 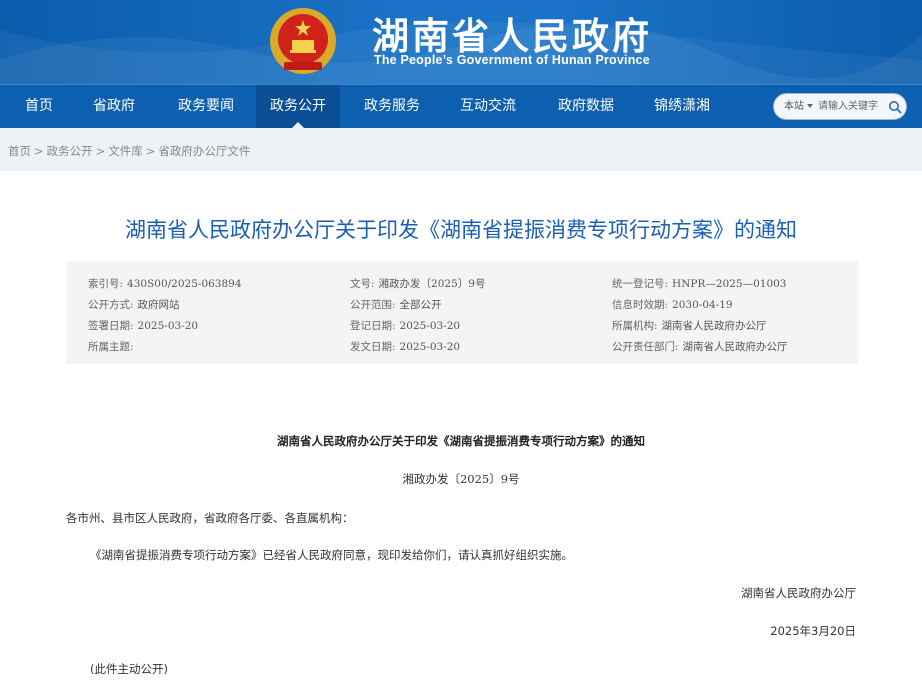 What do you see at coordinates (70, 151) in the screenshot?
I see `breadcrumb-government-affairs: 政务公开` at bounding box center [70, 151].